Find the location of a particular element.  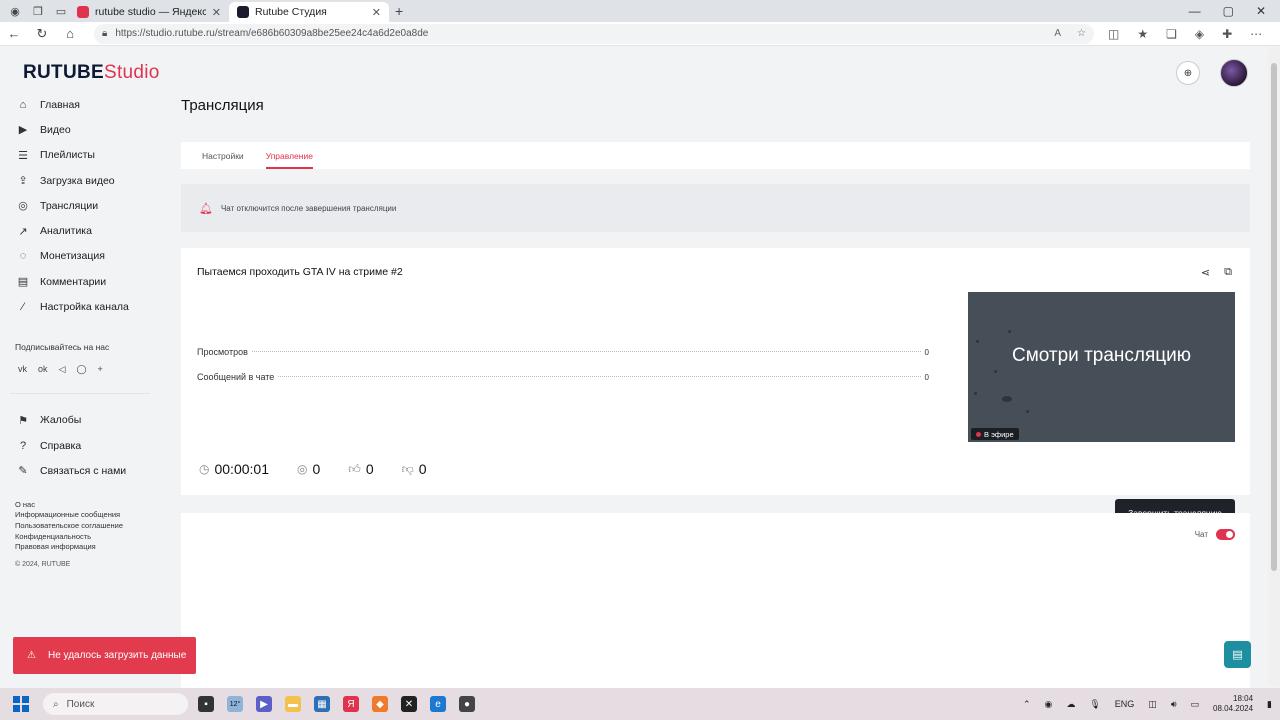

home-browser-icon: ⌂ is located at coordinates (70, 33).